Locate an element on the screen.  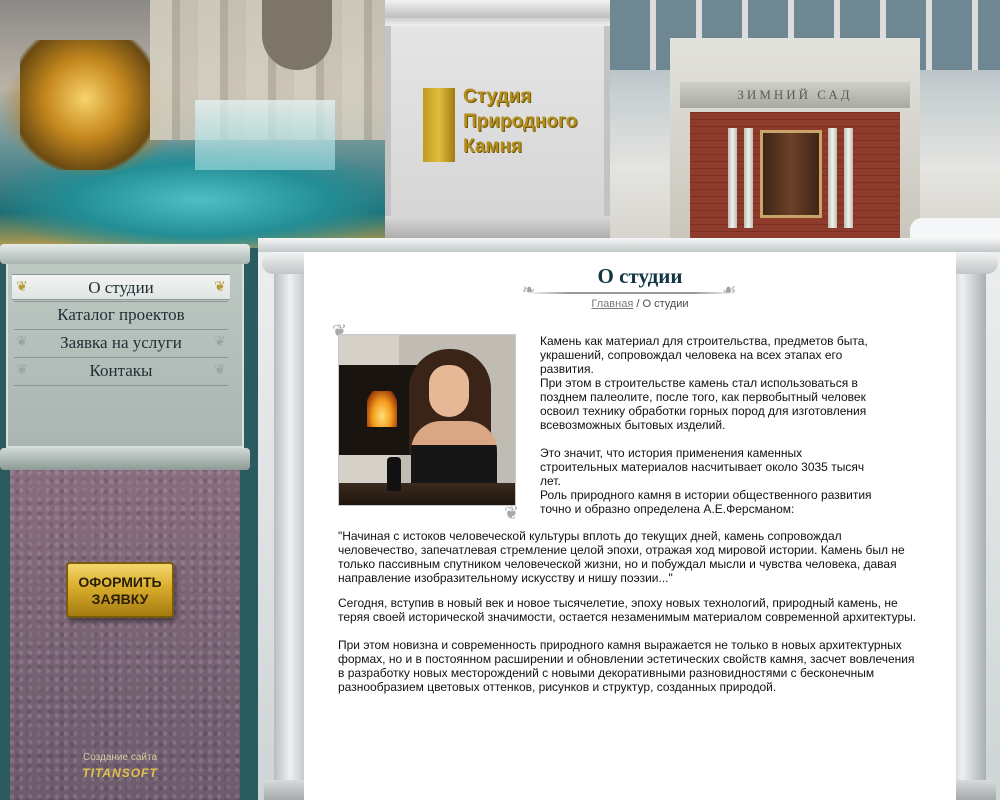
order-button-line-1: ОФОРМИТЬ is located at coordinates (120, 582).